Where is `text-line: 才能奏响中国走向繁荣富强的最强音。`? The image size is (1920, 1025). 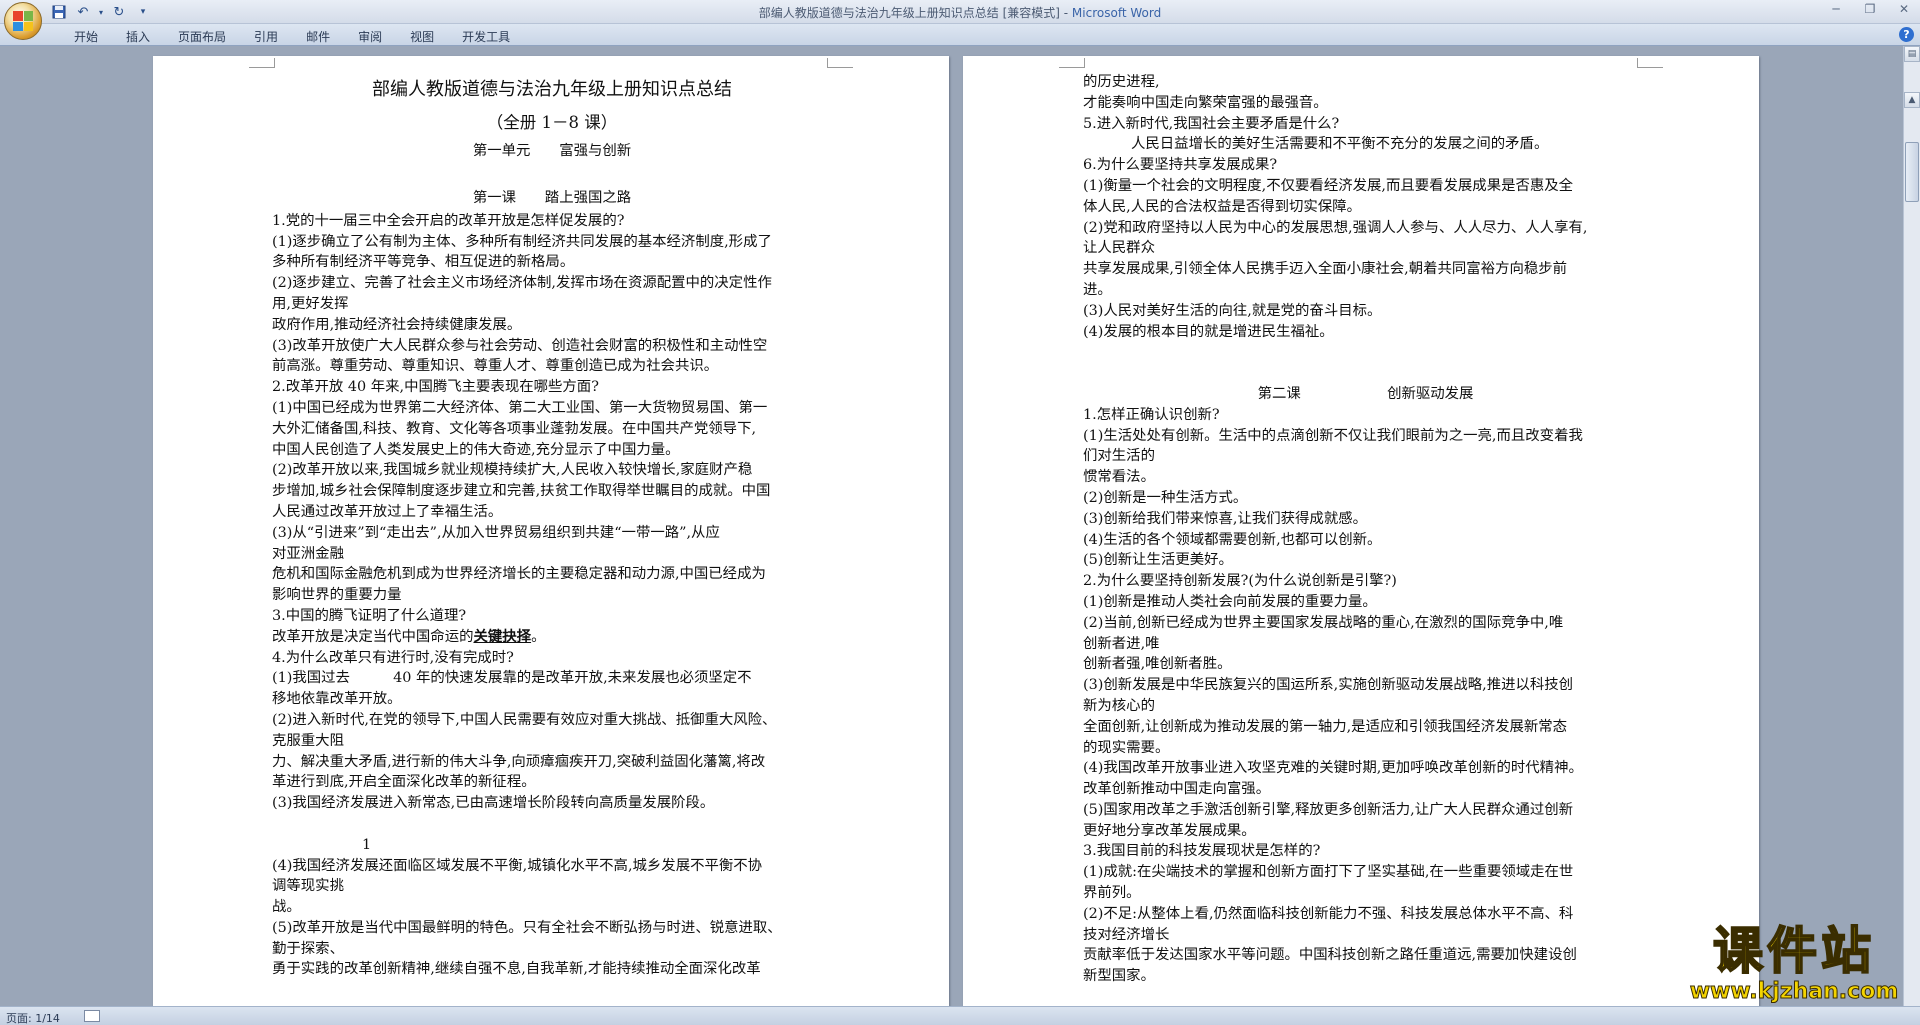
text-line: 才能奏响中国走向繁荣富强的最强音。 is located at coordinates (1205, 102).